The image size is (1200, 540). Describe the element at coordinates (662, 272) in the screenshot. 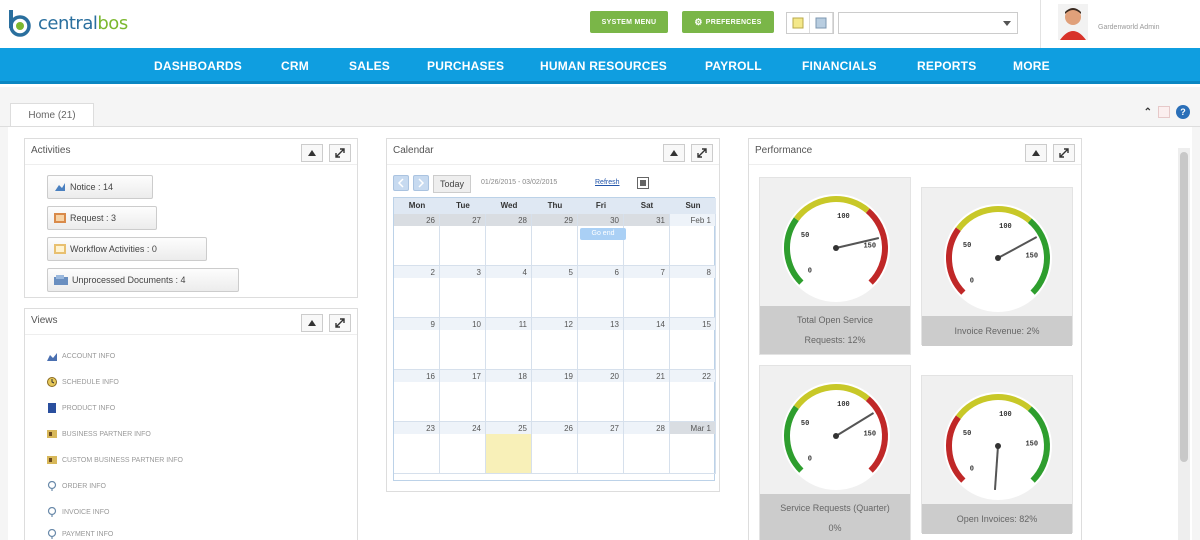

I see `calendar-day-number: 7` at that location.